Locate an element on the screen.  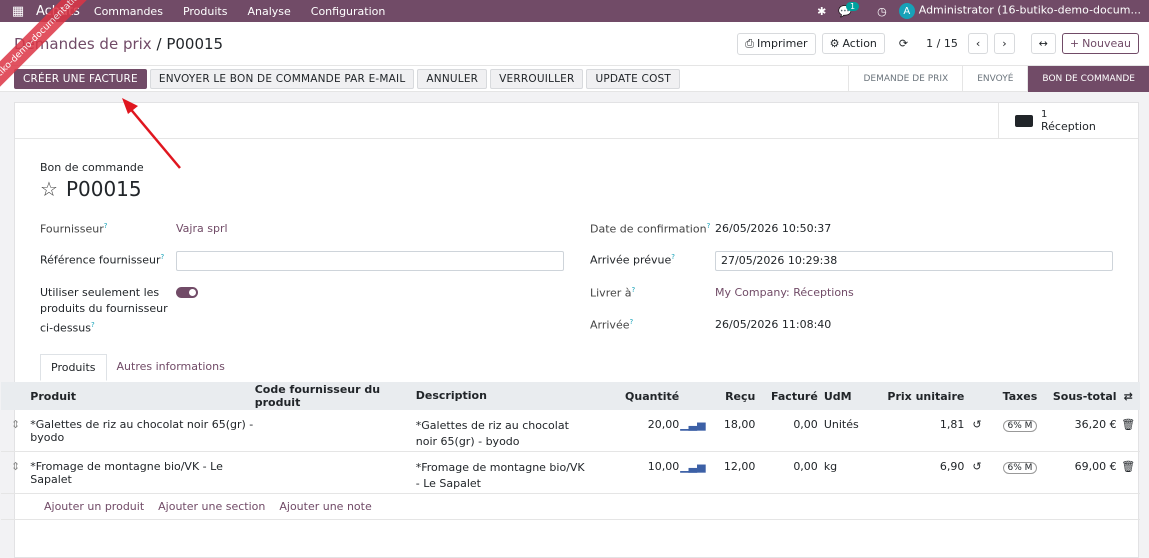
lock-button: VERROUILLER is located at coordinates (537, 78).